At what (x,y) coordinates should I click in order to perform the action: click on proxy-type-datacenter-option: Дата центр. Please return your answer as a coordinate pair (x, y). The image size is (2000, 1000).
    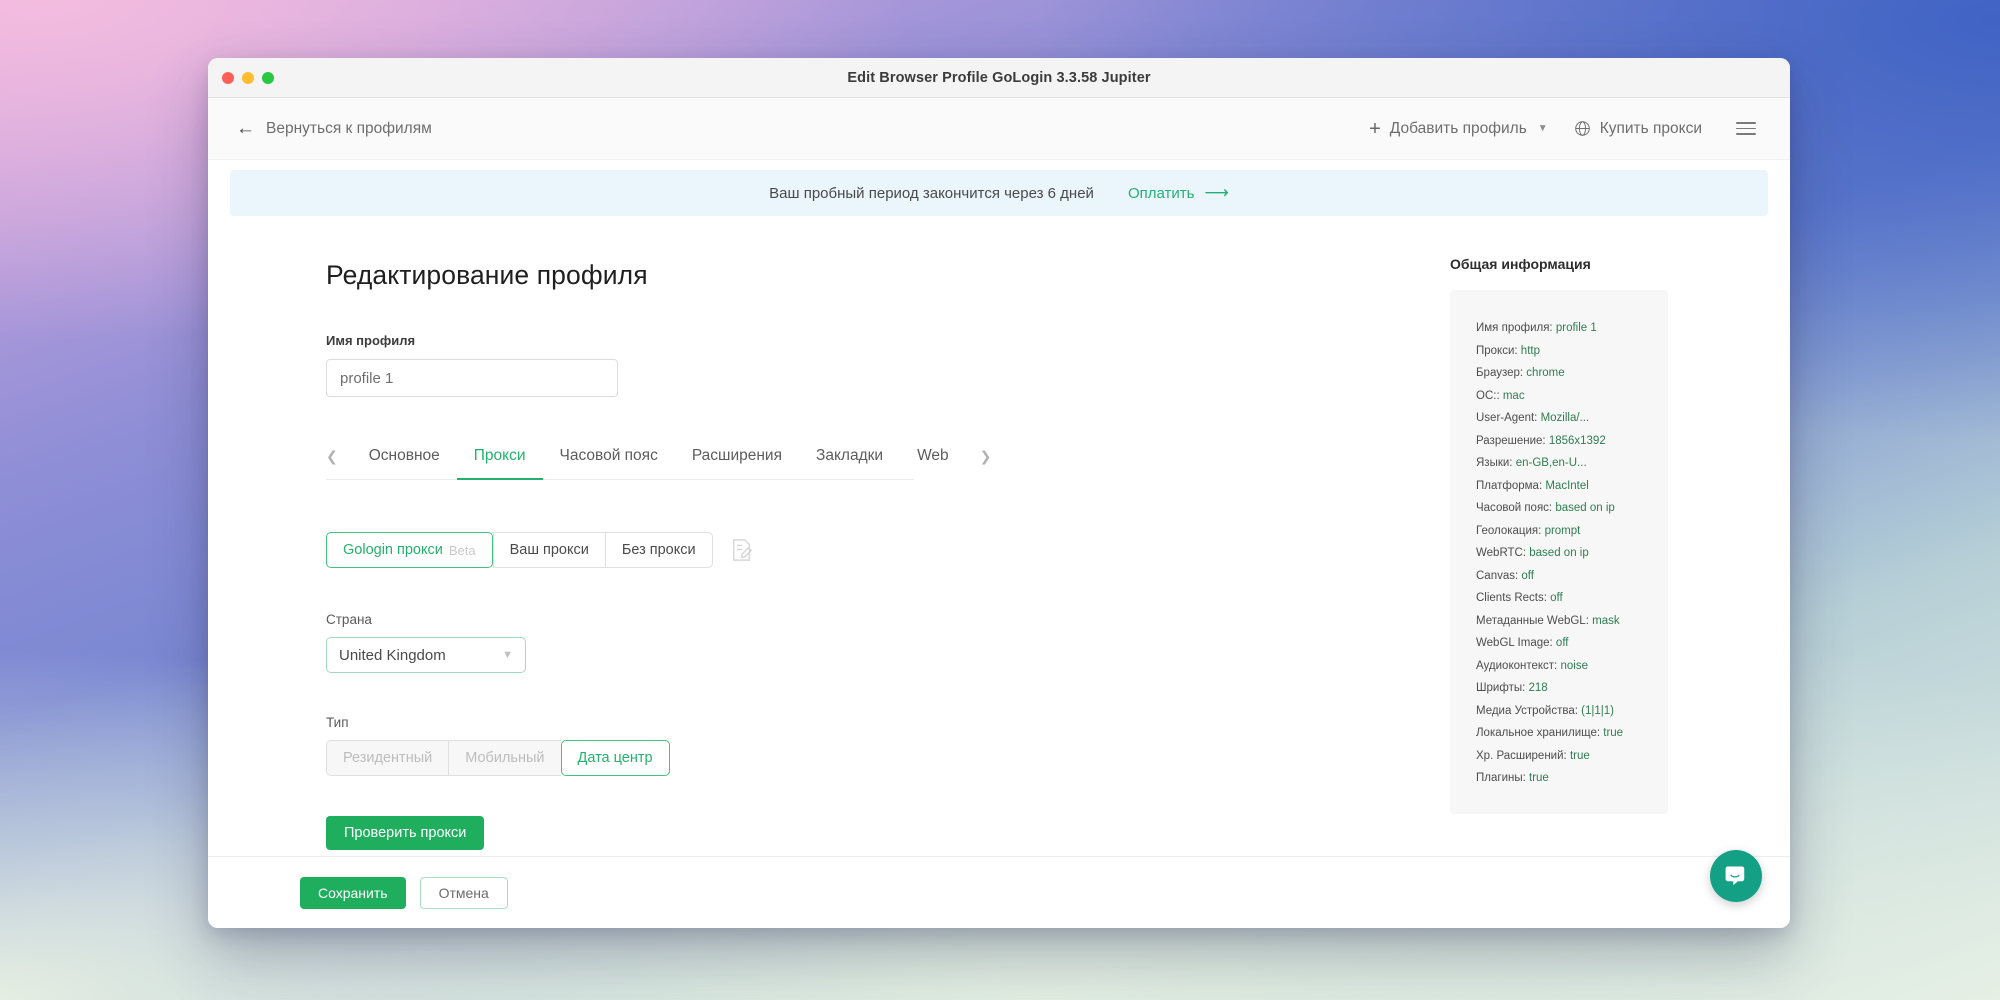
    Looking at the image, I should click on (615, 758).